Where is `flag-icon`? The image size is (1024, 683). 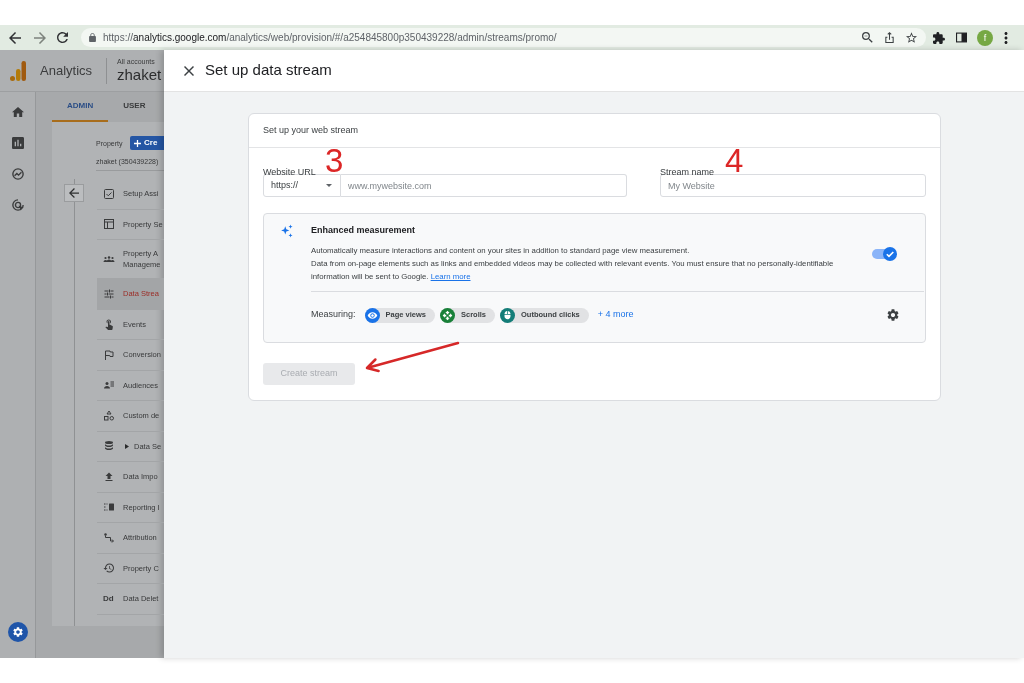 flag-icon is located at coordinates (109, 354).